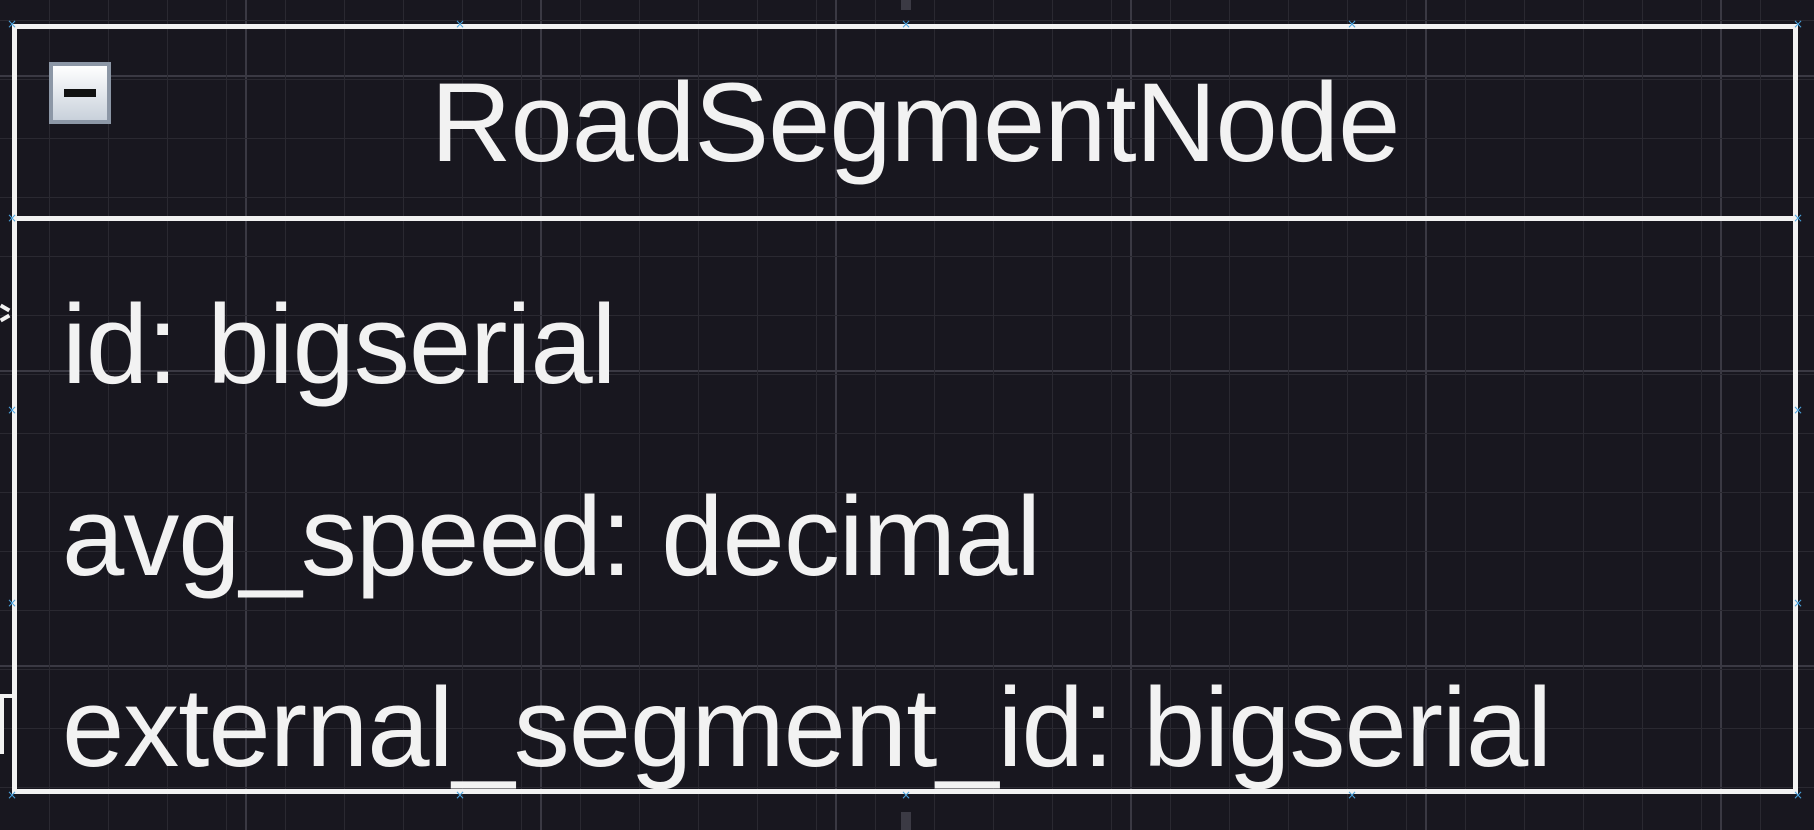 The height and width of the screenshot is (830, 1814). I want to click on attribute-row: id: bigserial, so click(339, 345).